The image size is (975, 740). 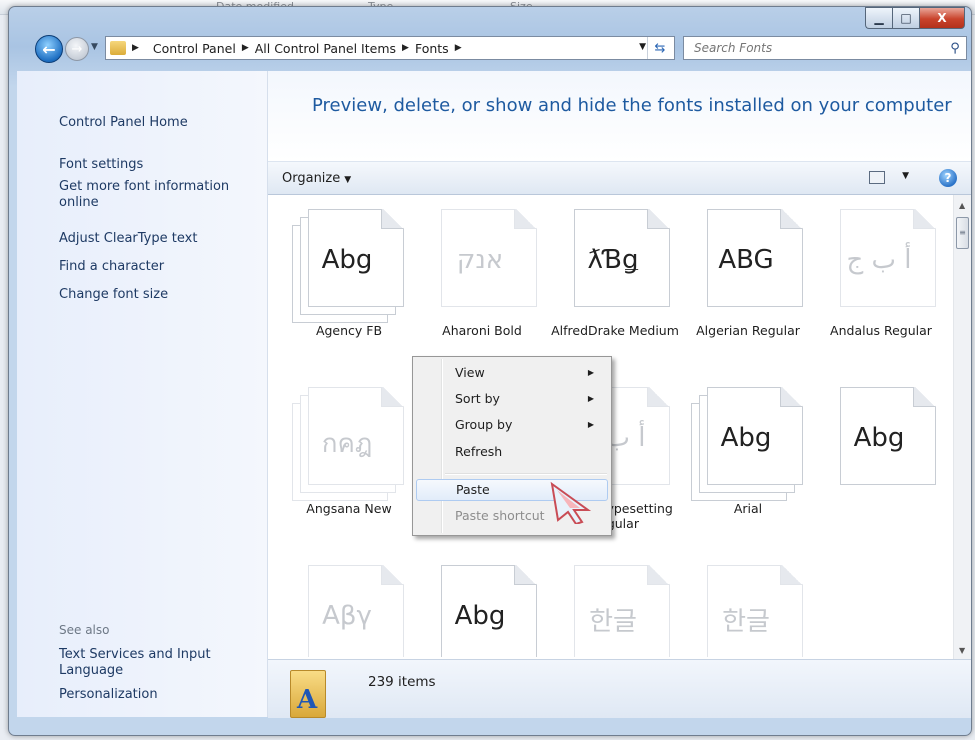 I want to click on vertical-scrollbar: ▲ ≡ ▼, so click(x=962, y=427).